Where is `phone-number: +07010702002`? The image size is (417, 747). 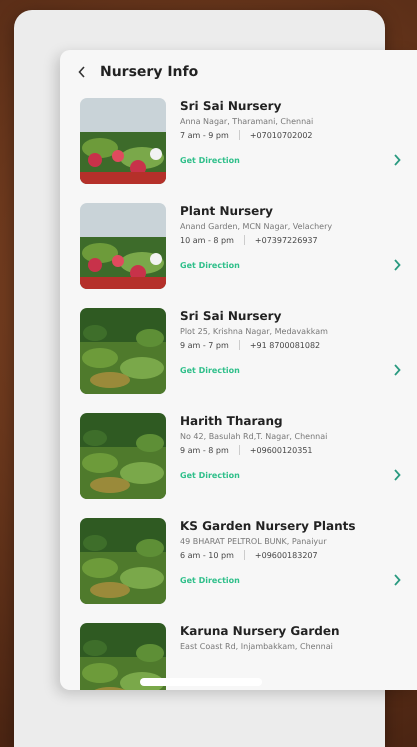 phone-number: +07010702002 is located at coordinates (281, 135).